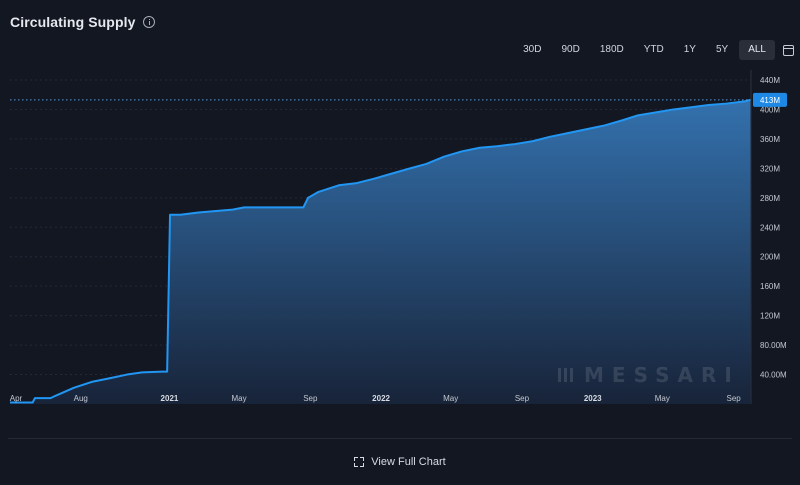  I want to click on time-range-selector: 30D 90D 180D YTD 1Y 5Y ALL, so click(655, 50).